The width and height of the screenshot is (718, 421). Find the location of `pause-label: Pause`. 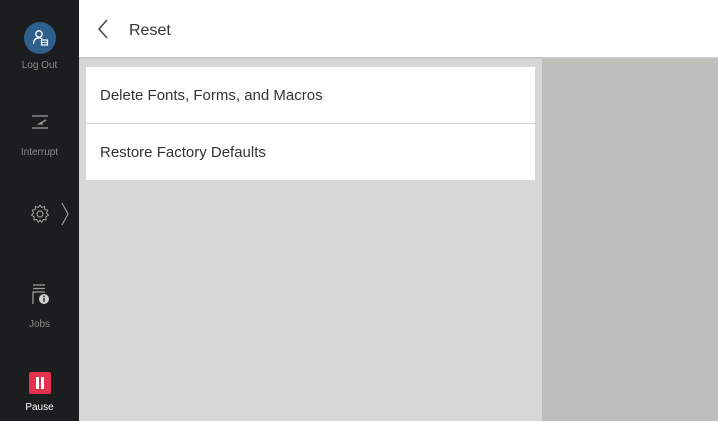

pause-label: Pause is located at coordinates (39, 407).